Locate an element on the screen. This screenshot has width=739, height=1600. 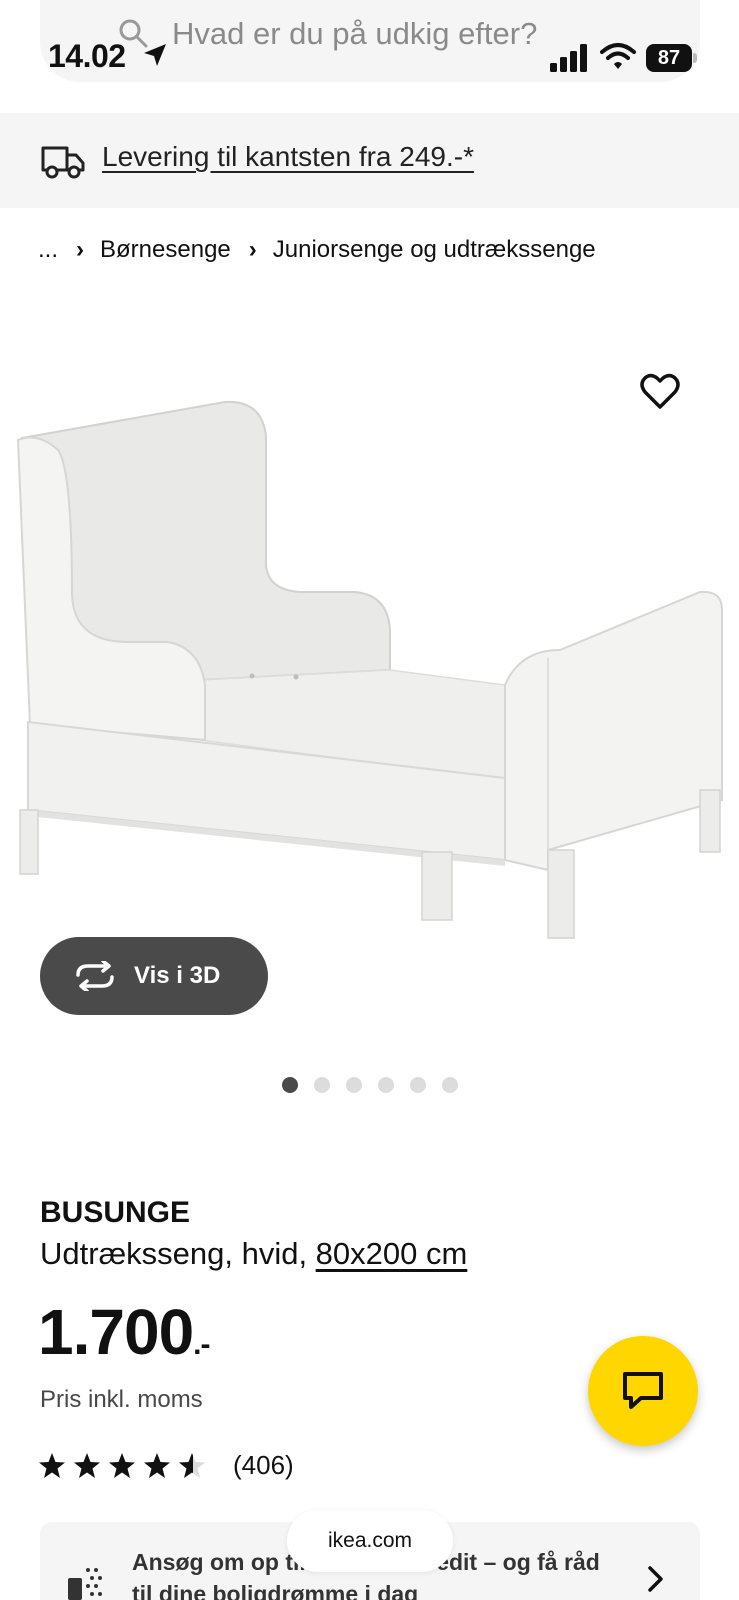
product-size-link: 80x200 cm is located at coordinates (392, 1253).